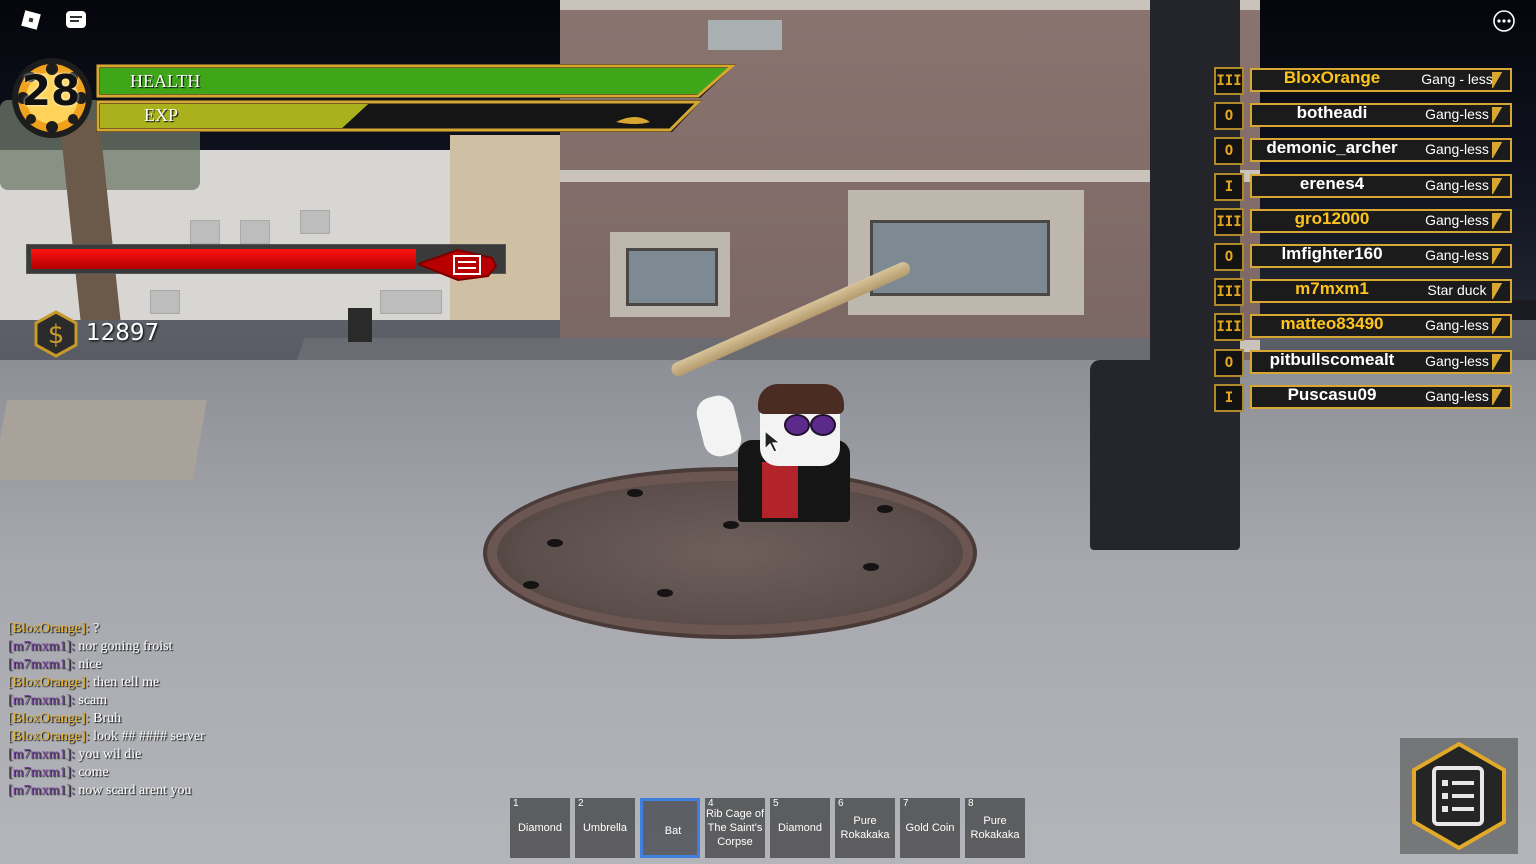 This screenshot has width=1536, height=864. I want to click on player-list-row: III gro12000 Gang-less, so click(1364, 221).